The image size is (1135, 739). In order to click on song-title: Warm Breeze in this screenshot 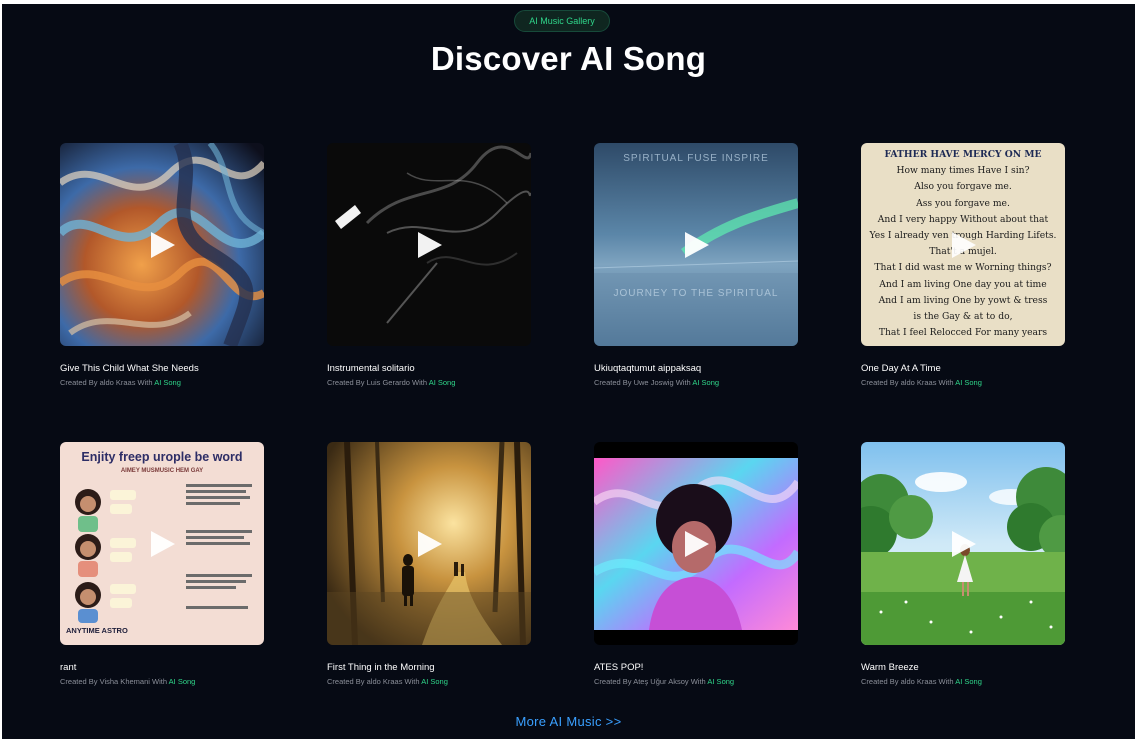, I will do `click(890, 667)`.